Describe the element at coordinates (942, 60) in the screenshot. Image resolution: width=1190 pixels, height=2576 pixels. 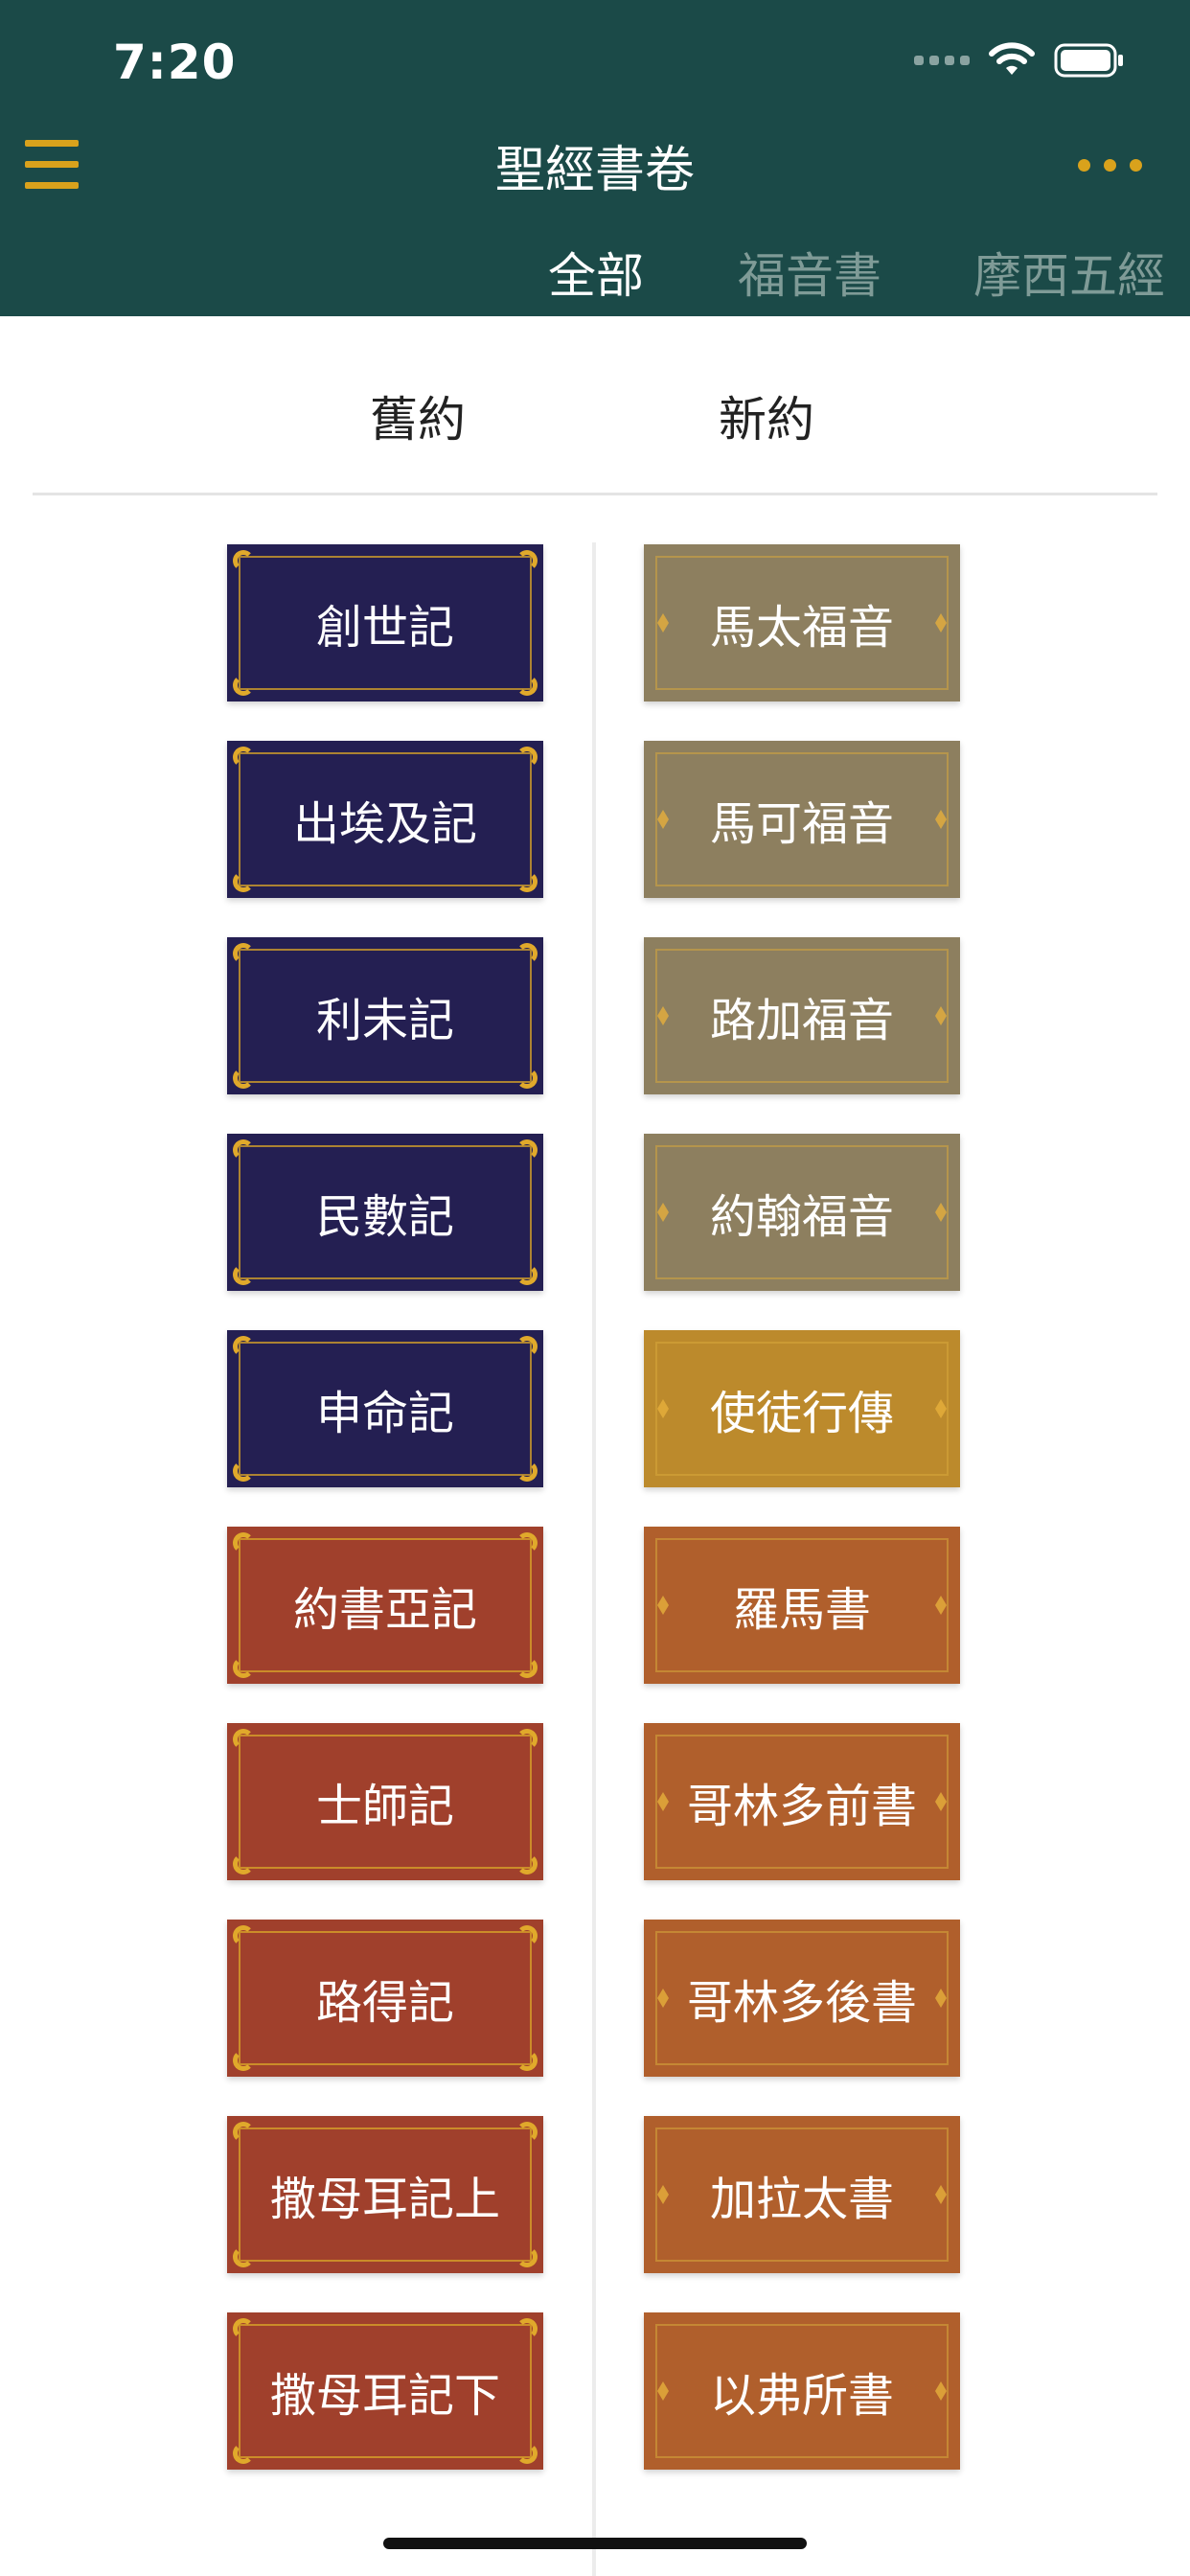
I see `signal-icon` at that location.